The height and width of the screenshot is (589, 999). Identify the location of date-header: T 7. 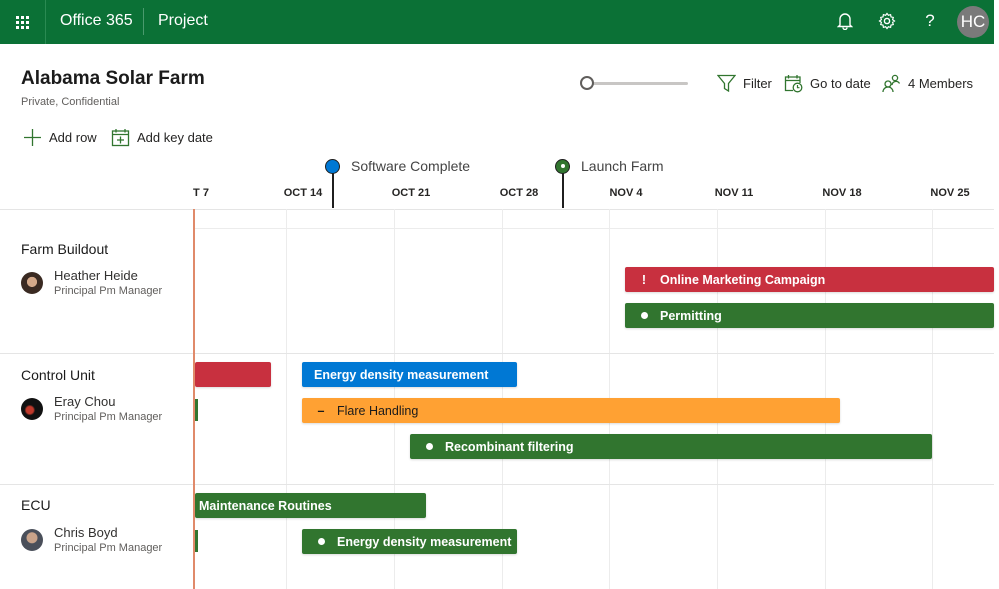
(201, 193).